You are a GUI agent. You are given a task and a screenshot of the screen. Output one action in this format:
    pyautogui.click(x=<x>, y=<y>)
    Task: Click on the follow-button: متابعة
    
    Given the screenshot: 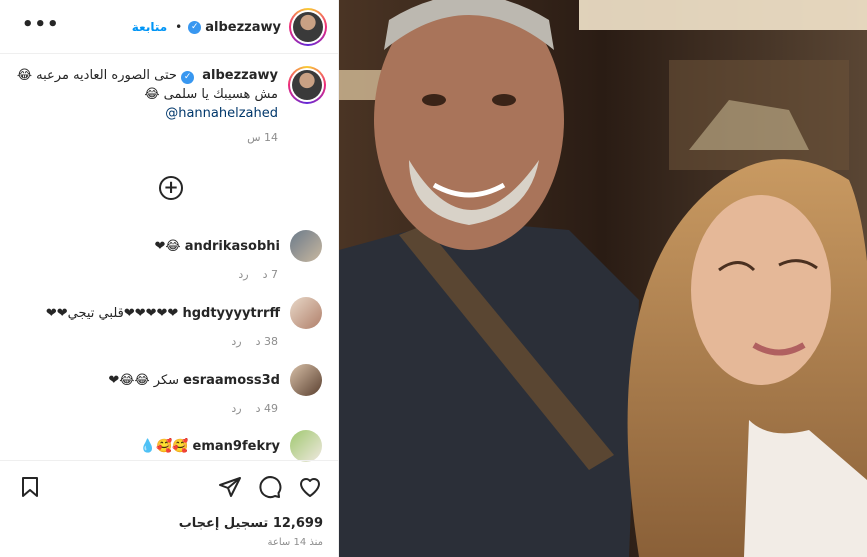 What is the action you would take?
    pyautogui.click(x=149, y=27)
    